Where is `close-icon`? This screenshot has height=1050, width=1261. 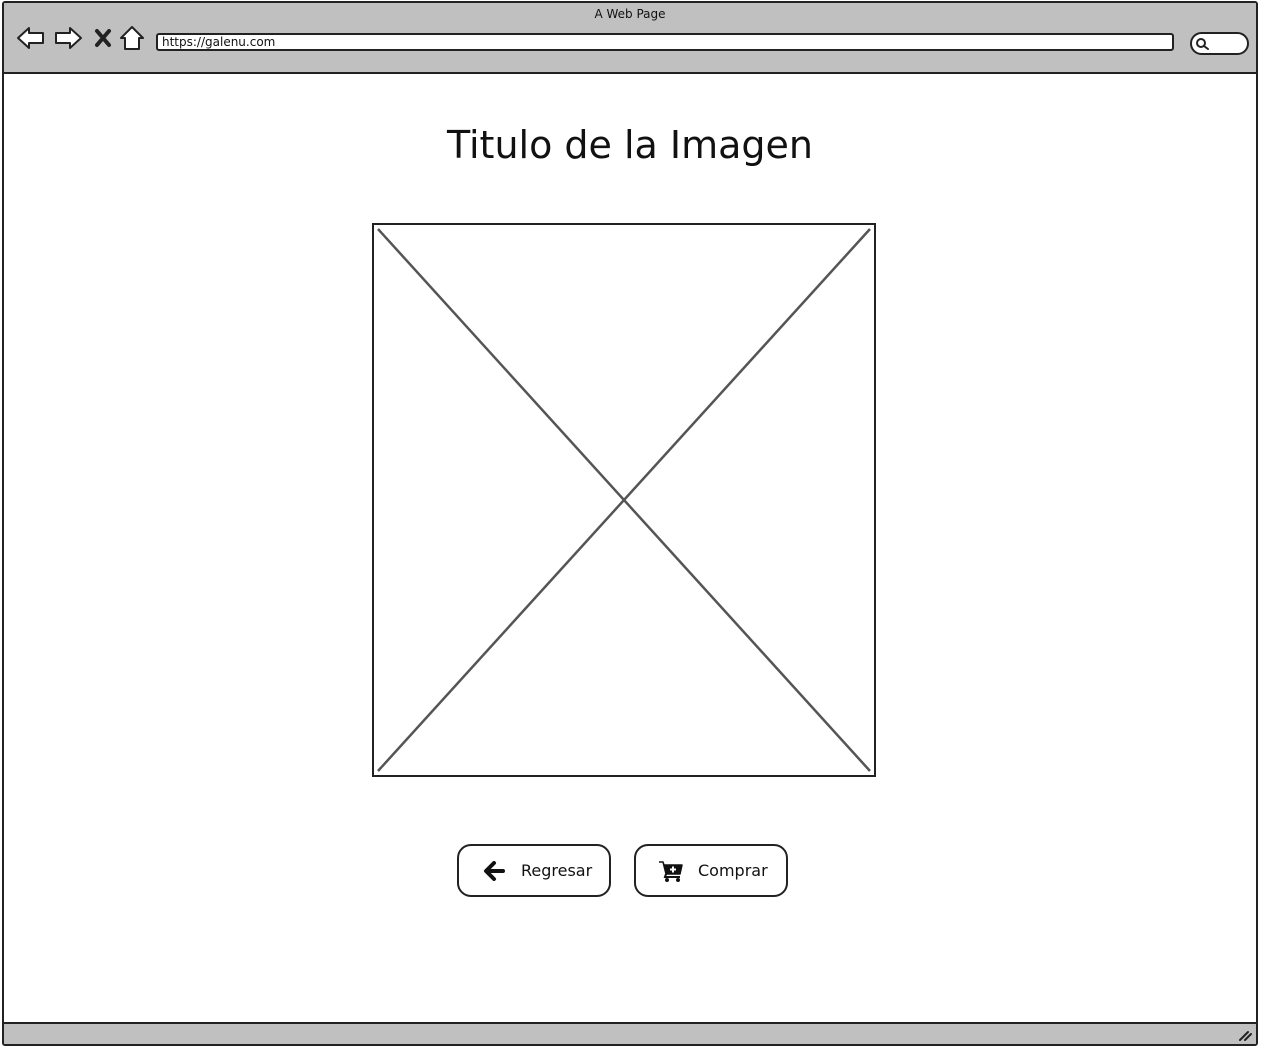
close-icon is located at coordinates (103, 38).